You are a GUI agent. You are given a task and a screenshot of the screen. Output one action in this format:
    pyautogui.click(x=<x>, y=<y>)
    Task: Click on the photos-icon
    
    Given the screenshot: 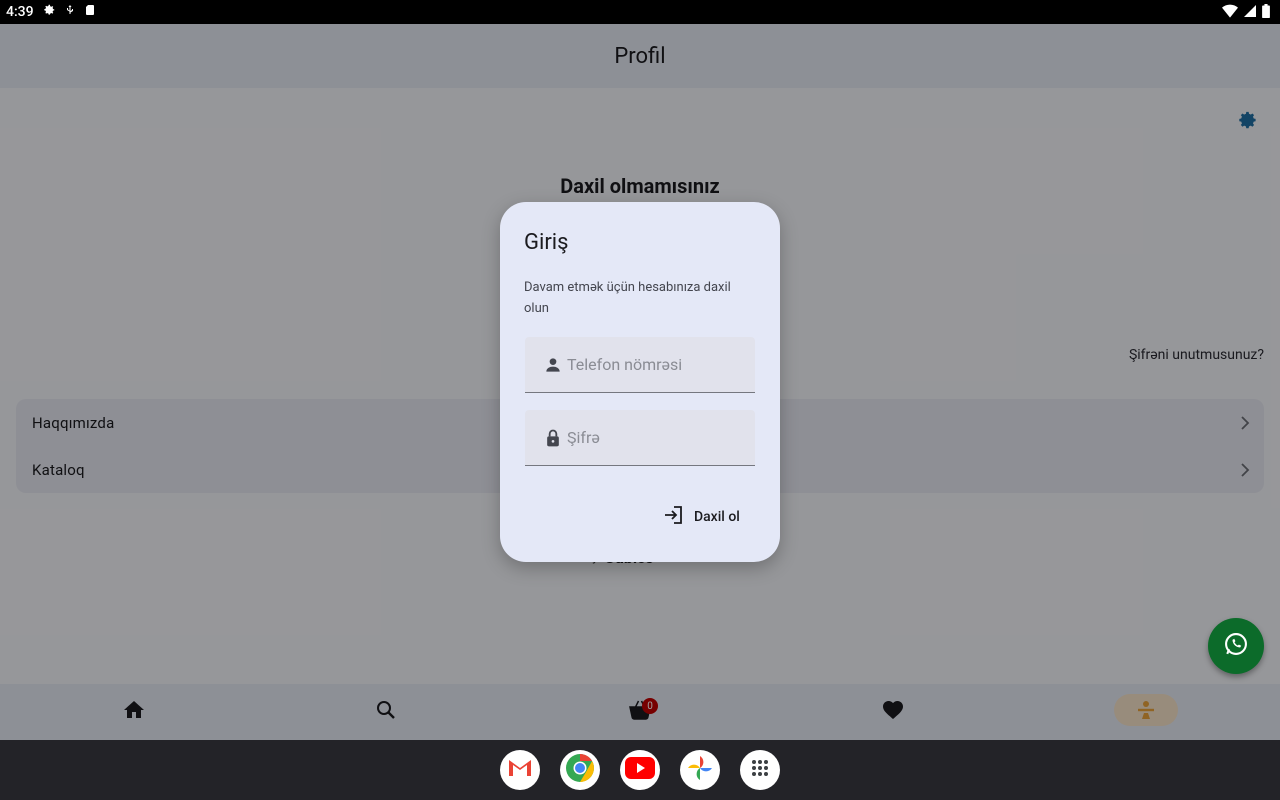 What is the action you would take?
    pyautogui.click(x=700, y=770)
    